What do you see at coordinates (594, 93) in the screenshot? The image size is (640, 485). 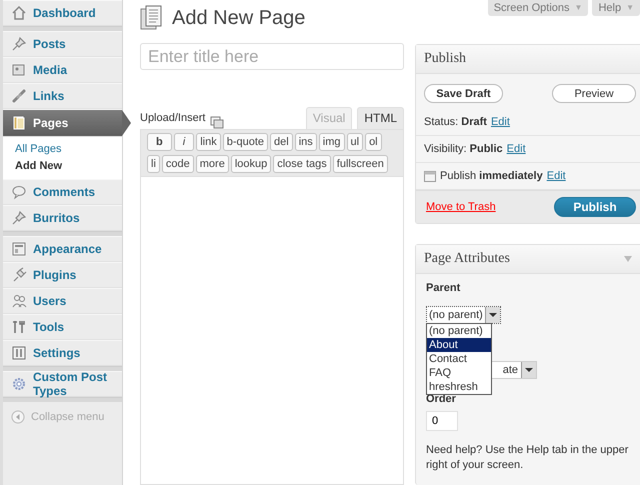 I see `preview-button: Preview` at bounding box center [594, 93].